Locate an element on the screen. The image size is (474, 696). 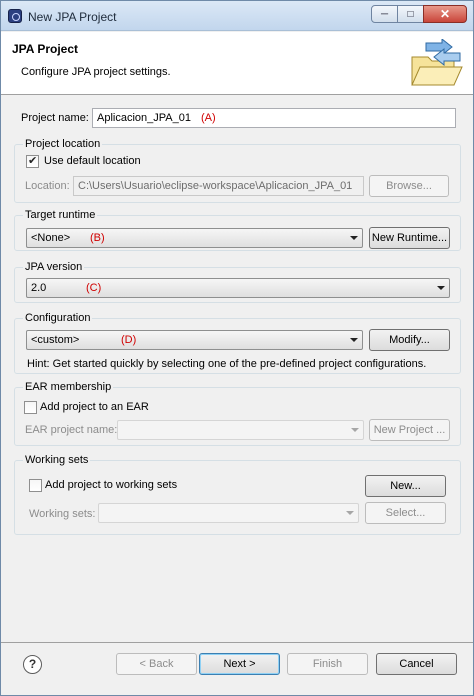
annotation-d: (D) is located at coordinates (129, 340).